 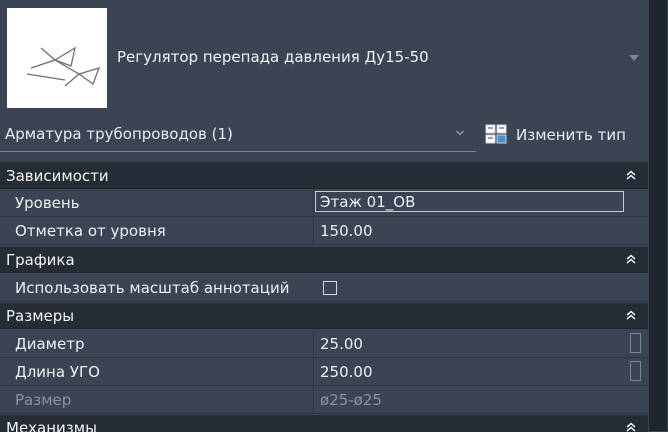 What do you see at coordinates (63, 66) in the screenshot?
I see `valve-symbol-icon` at bounding box center [63, 66].